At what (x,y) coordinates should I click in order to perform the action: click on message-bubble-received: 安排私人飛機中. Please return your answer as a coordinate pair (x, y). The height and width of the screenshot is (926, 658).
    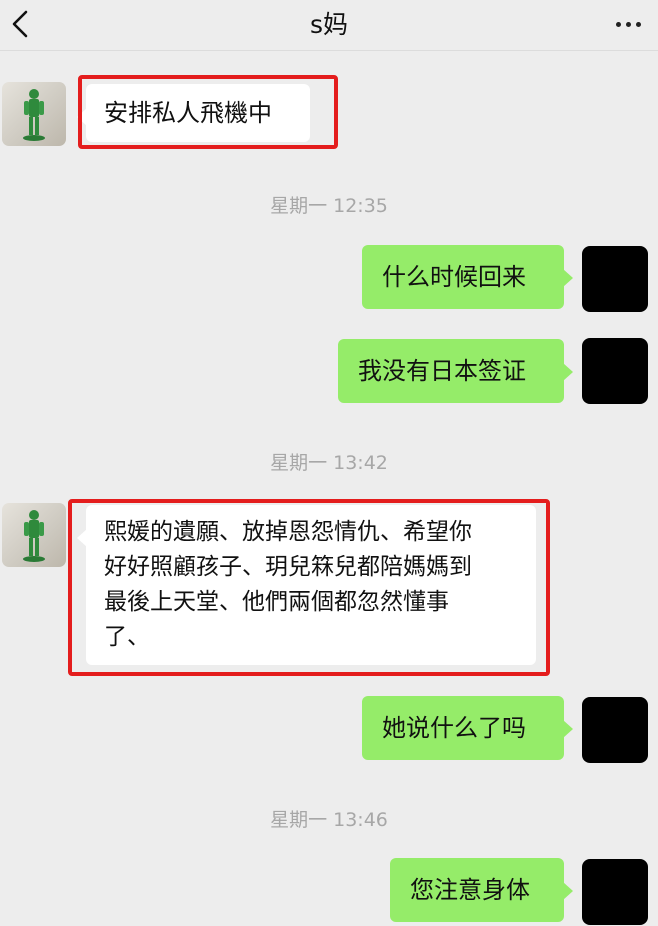
    Looking at the image, I should click on (193, 113).